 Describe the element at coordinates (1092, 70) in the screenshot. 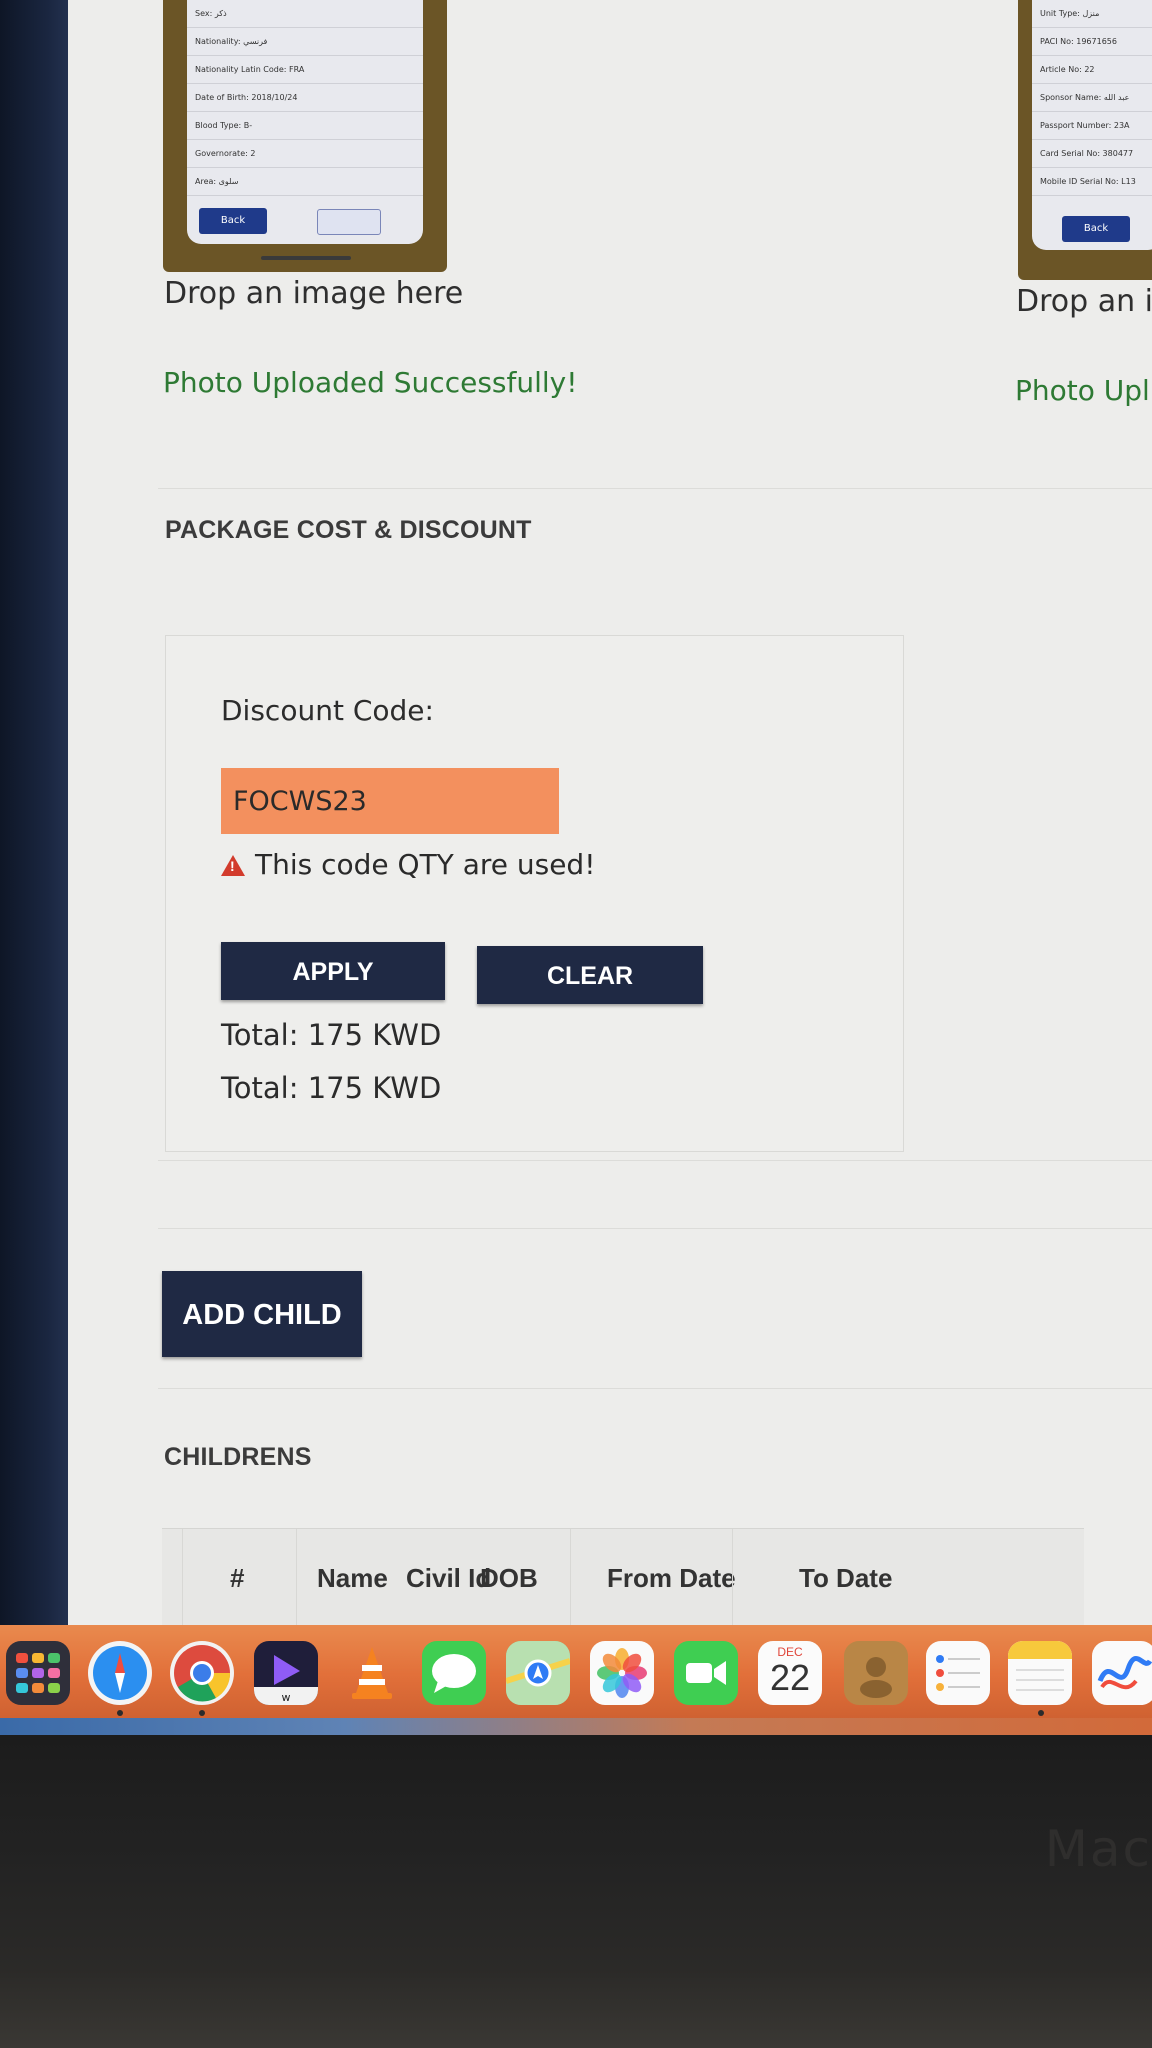

I see `id-row: Article No: 22` at that location.